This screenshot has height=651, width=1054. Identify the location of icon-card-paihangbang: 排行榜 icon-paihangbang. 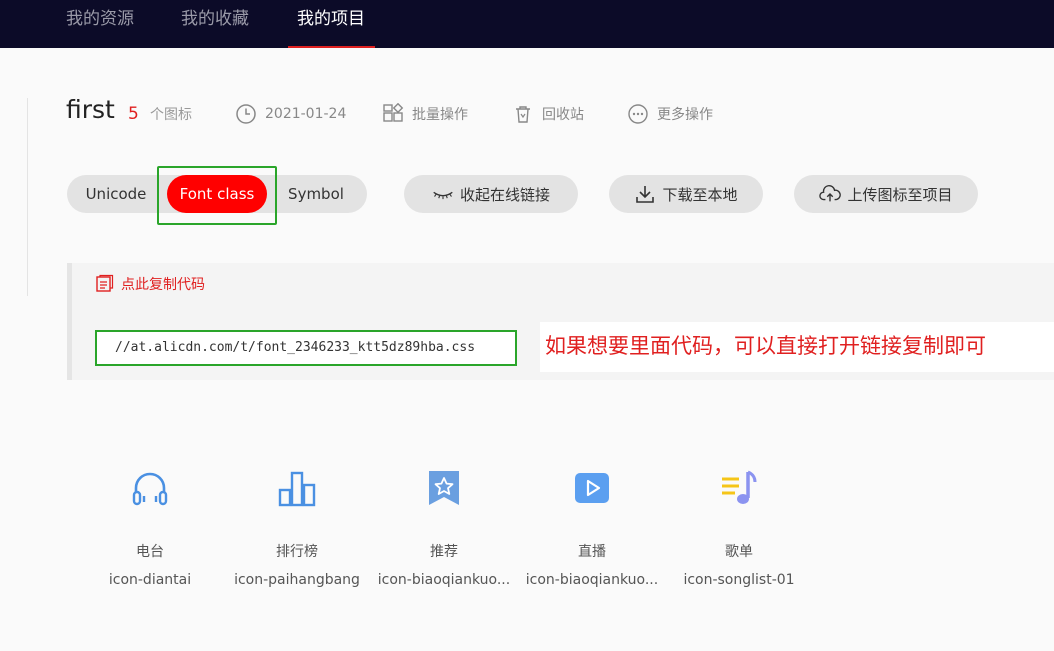
(297, 527).